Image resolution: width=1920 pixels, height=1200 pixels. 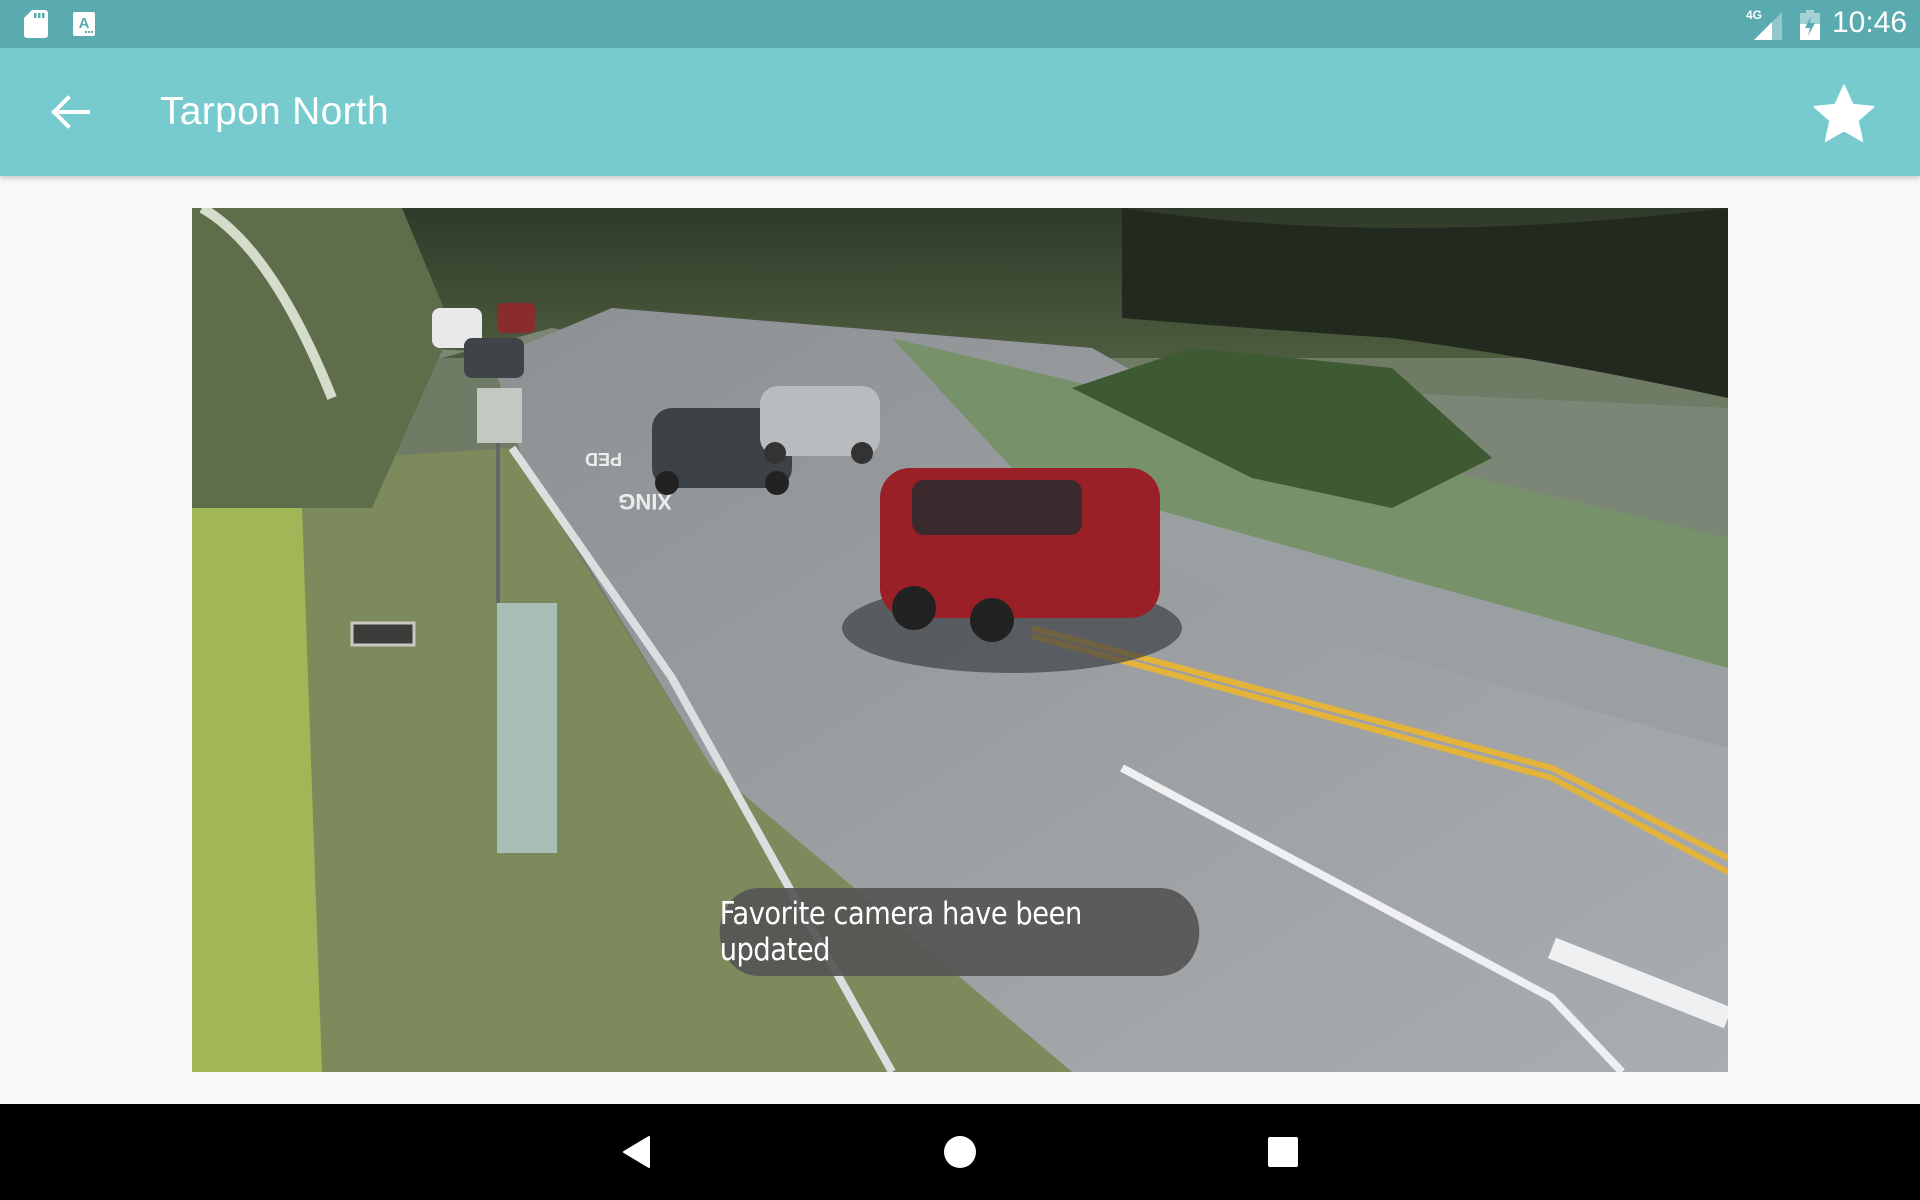 What do you see at coordinates (820, 425) in the screenshot?
I see `silver-sedan` at bounding box center [820, 425].